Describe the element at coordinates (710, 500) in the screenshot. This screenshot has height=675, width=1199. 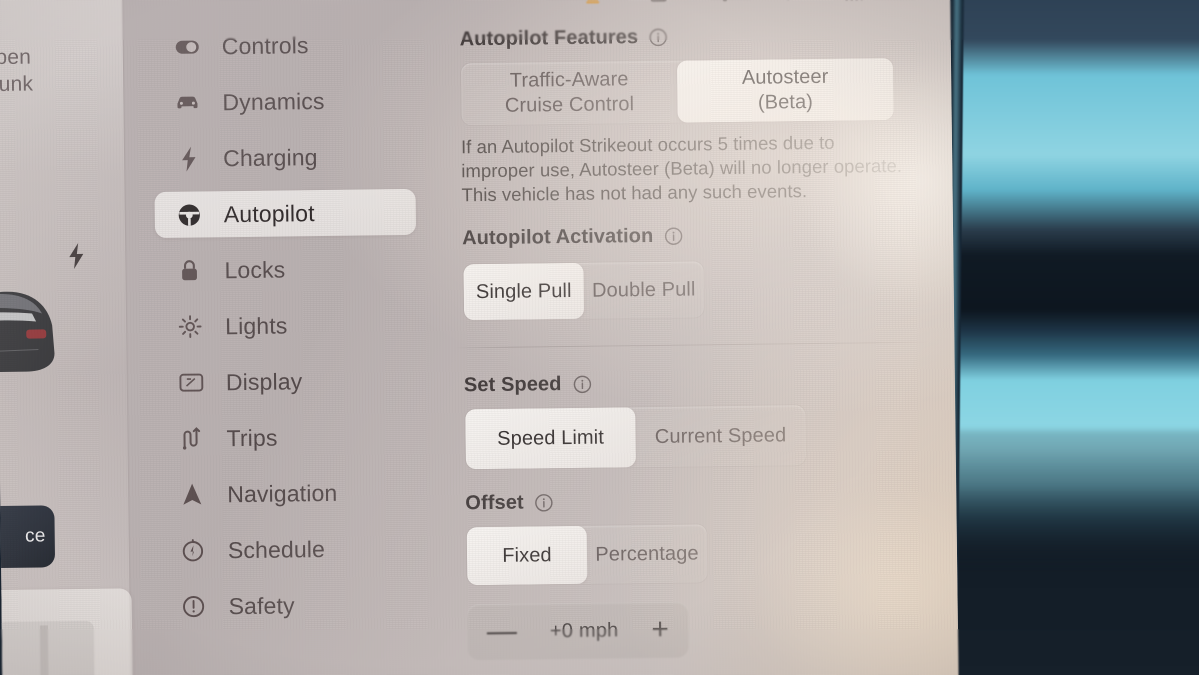
I see `offset-heading: Offset` at that location.